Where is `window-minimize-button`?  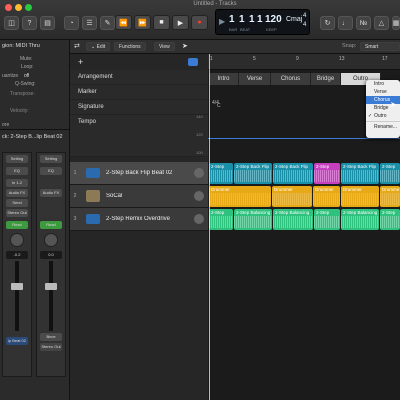
window-minimize-button is located at coordinates (18, 7).